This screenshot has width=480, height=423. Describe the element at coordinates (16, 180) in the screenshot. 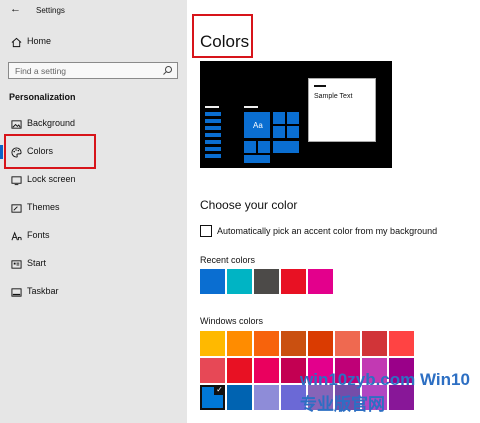

I see `lock-screen-icon` at that location.